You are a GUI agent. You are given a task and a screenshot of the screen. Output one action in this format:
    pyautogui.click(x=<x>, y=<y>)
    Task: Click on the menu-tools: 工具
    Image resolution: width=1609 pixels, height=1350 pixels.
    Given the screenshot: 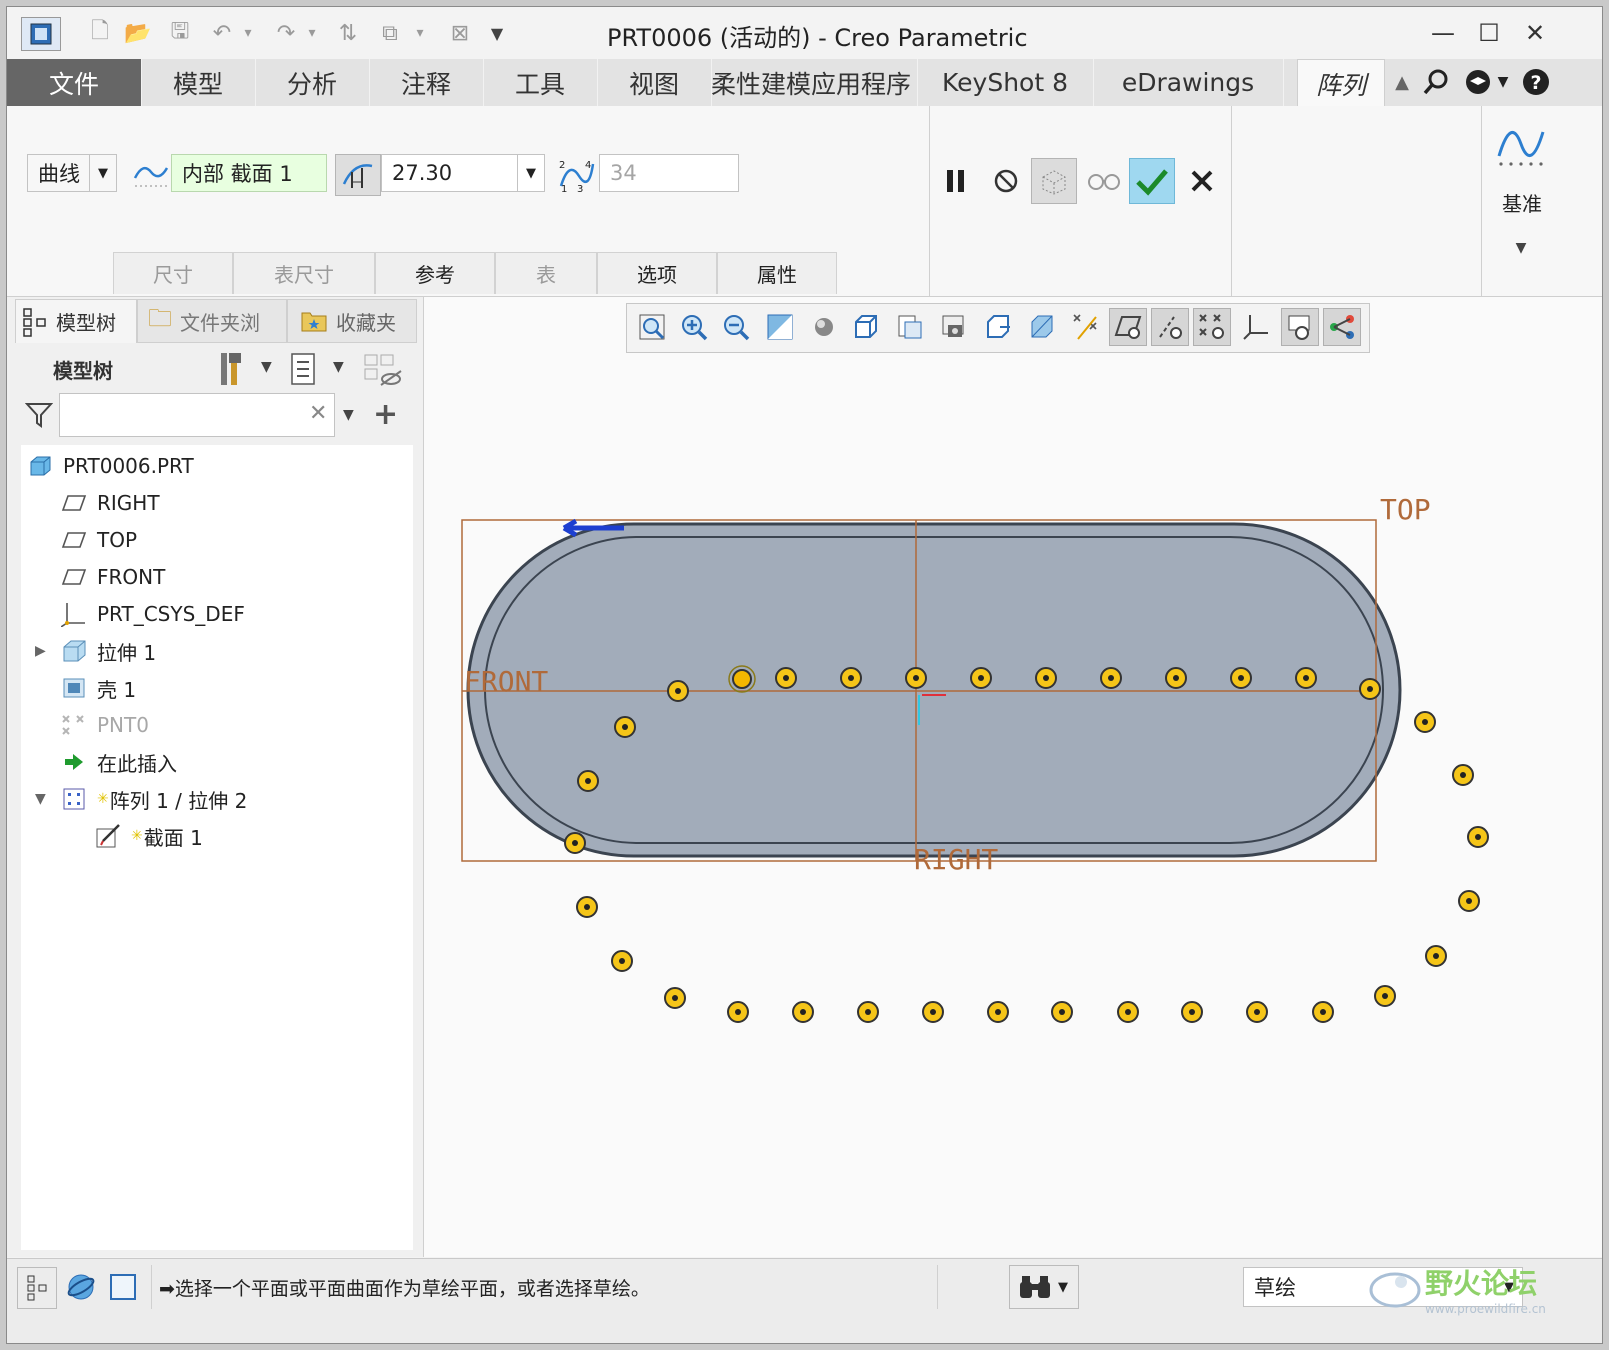 What is the action you would take?
    pyautogui.click(x=540, y=82)
    